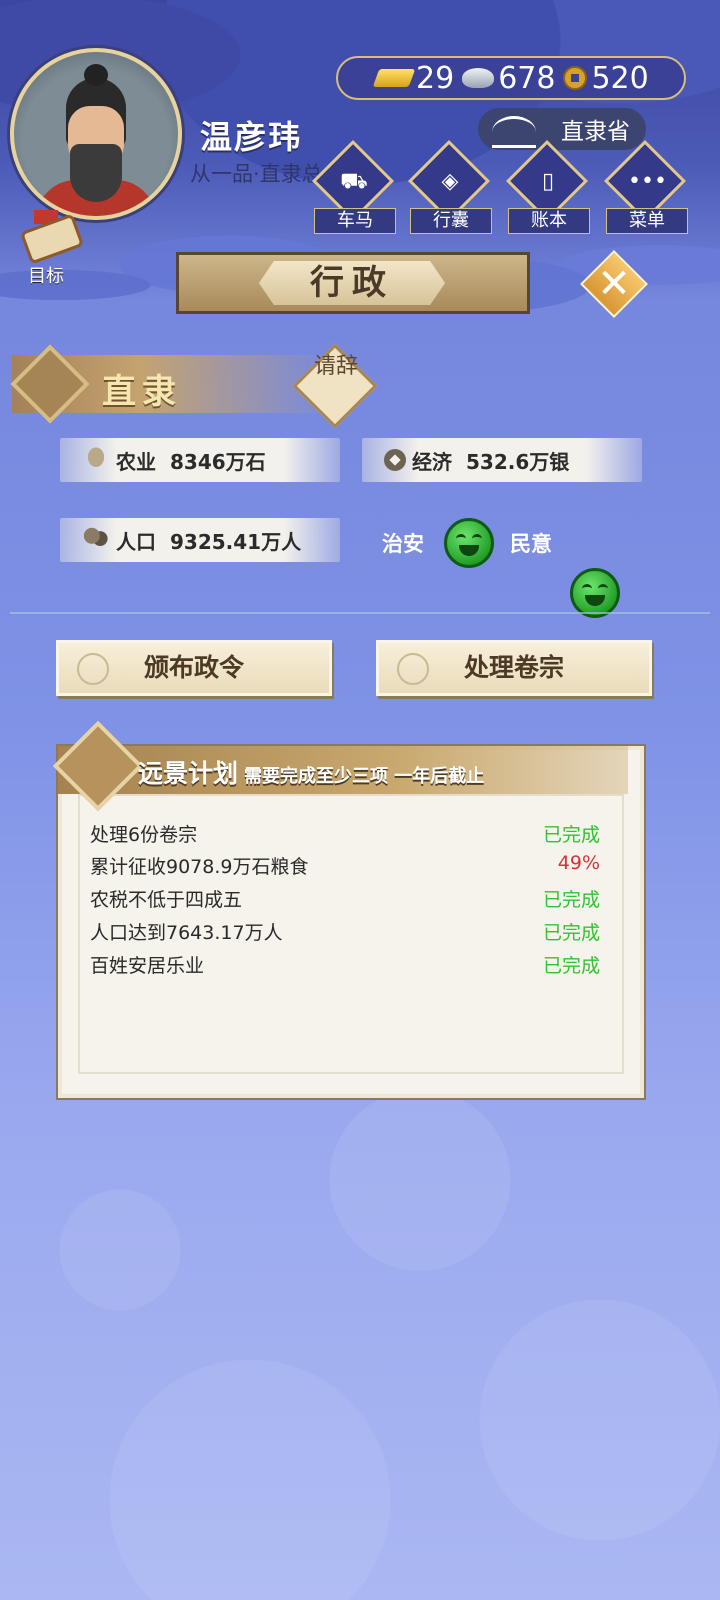  Describe the element at coordinates (360, 613) in the screenshot. I see `divider` at that location.